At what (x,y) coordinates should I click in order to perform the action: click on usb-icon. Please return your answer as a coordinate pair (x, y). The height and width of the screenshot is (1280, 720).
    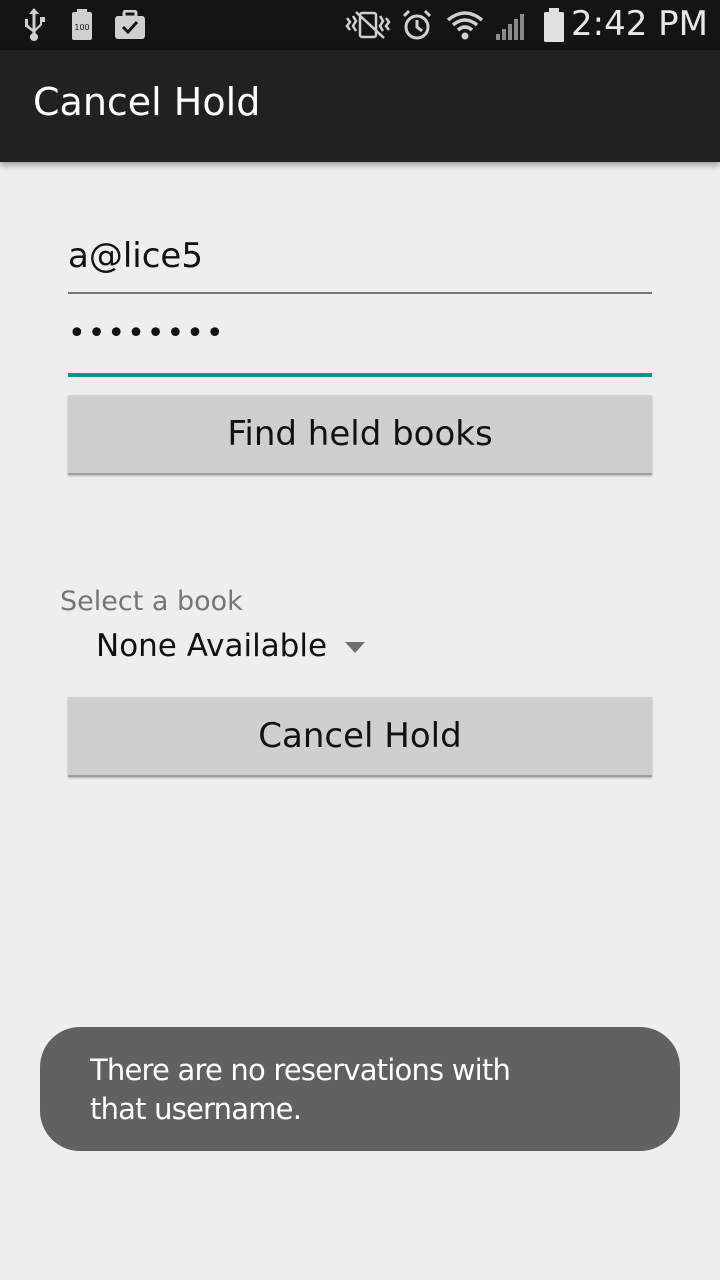
    Looking at the image, I should click on (34, 25).